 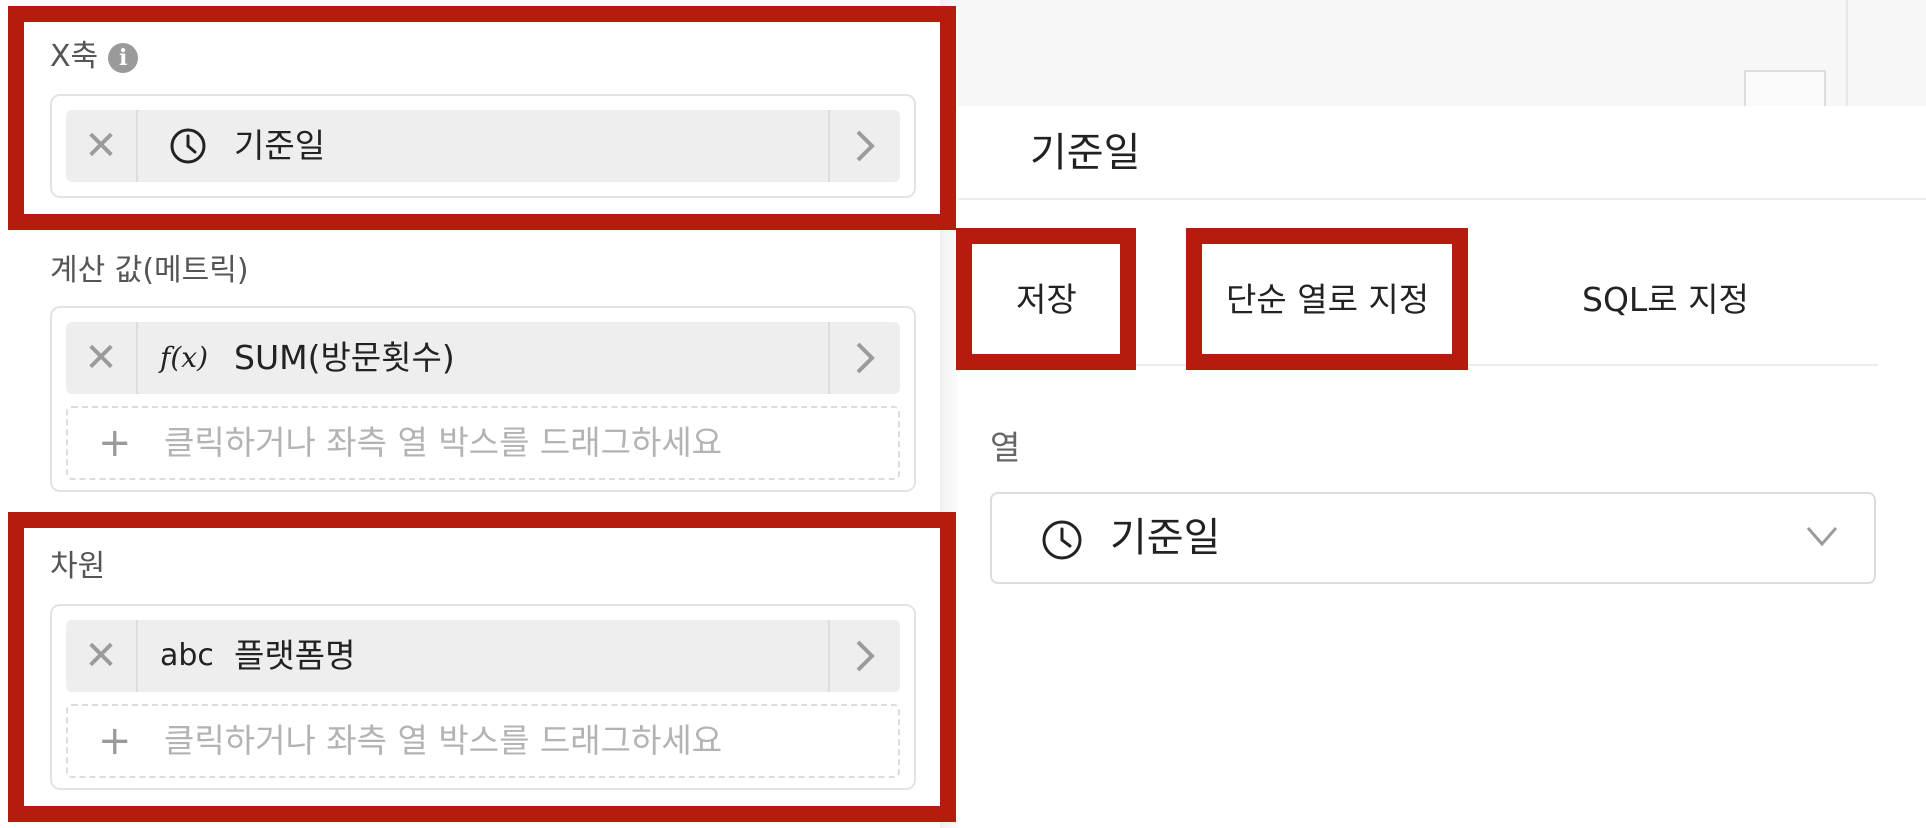 I want to click on plus-icon: +, so click(x=115, y=443).